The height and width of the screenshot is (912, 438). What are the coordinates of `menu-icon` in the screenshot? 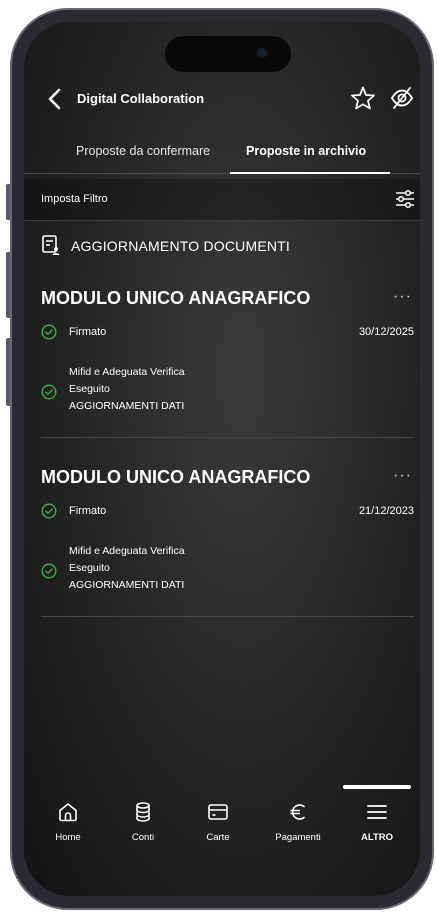 It's located at (377, 812).